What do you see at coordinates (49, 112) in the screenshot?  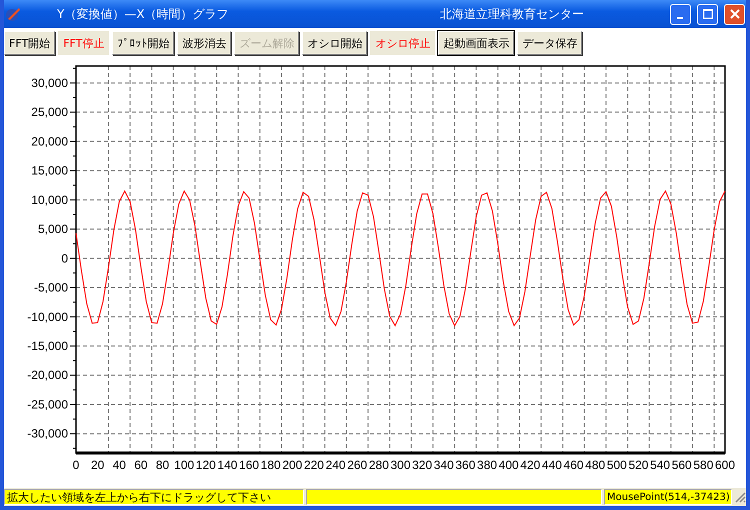 I see `y-axis-label: 25,000` at bounding box center [49, 112].